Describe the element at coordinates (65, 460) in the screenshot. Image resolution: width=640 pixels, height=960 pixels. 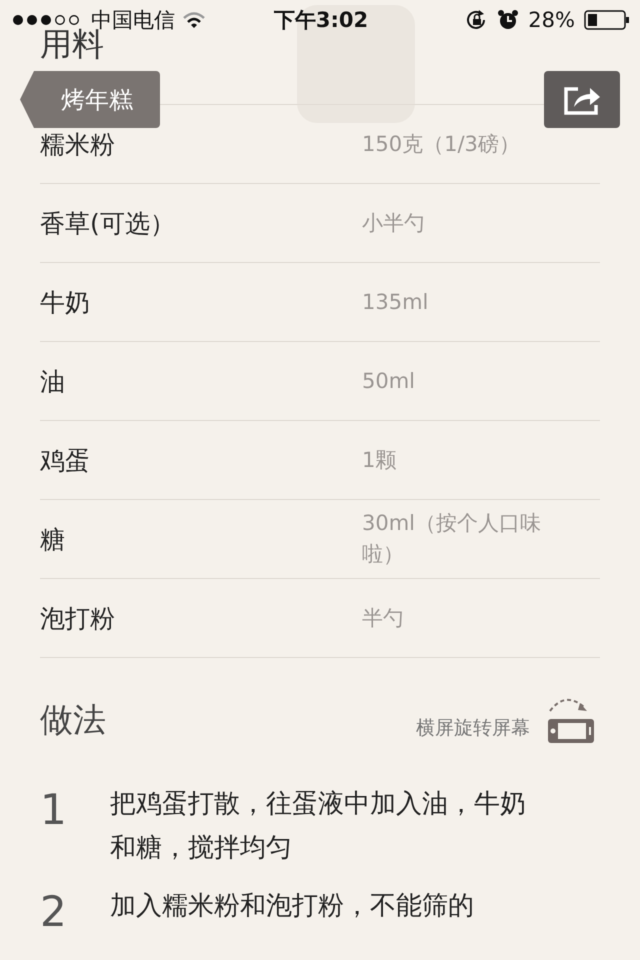
I see `ingredient-name: 鸡蛋` at that location.